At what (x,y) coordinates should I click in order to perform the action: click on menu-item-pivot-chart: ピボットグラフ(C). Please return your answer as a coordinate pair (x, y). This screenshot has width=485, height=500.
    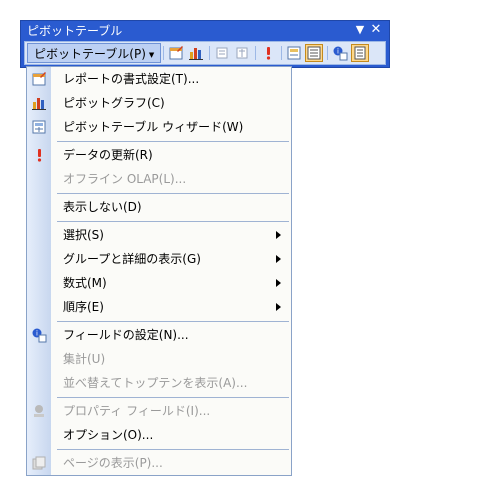
    Looking at the image, I should click on (159, 103).